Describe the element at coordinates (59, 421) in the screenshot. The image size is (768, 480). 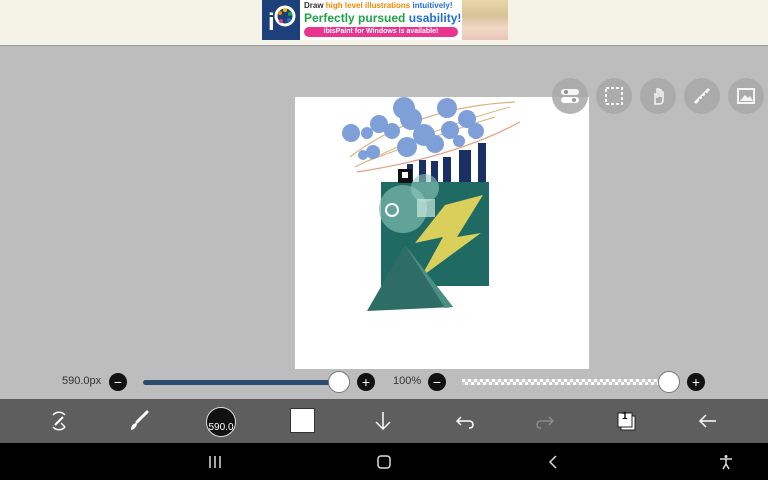
I see `transform-tool-icon` at that location.